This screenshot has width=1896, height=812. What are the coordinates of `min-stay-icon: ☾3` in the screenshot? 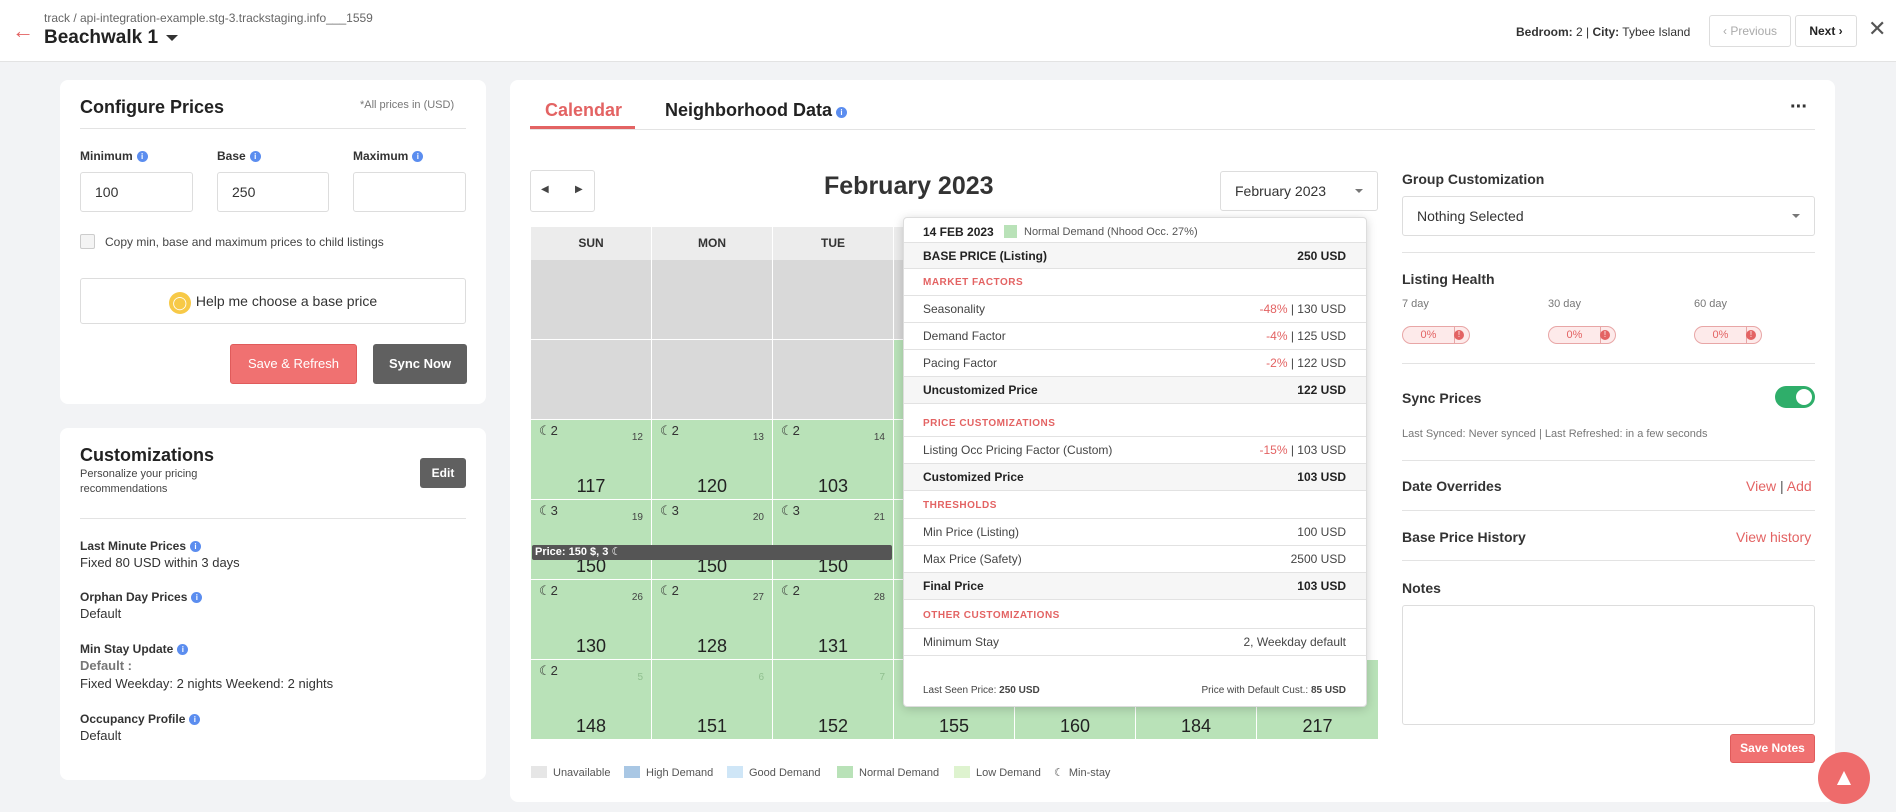 It's located at (548, 510).